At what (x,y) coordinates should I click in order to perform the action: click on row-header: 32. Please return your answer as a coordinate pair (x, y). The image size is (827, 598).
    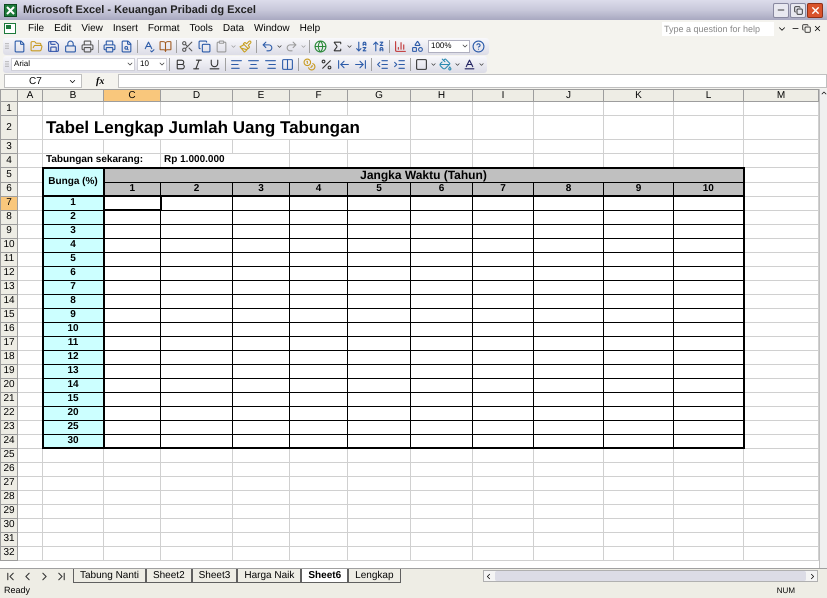
    Looking at the image, I should click on (9, 553).